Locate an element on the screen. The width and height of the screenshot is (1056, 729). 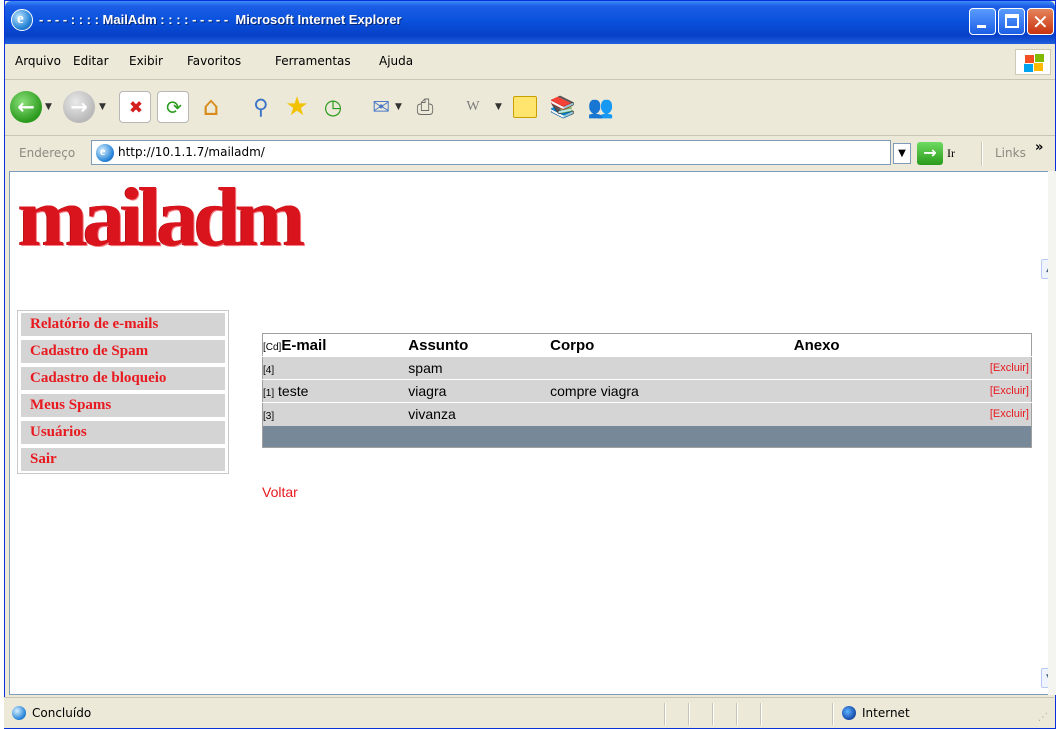
menu-favoritos: Favoritos is located at coordinates (214, 61).